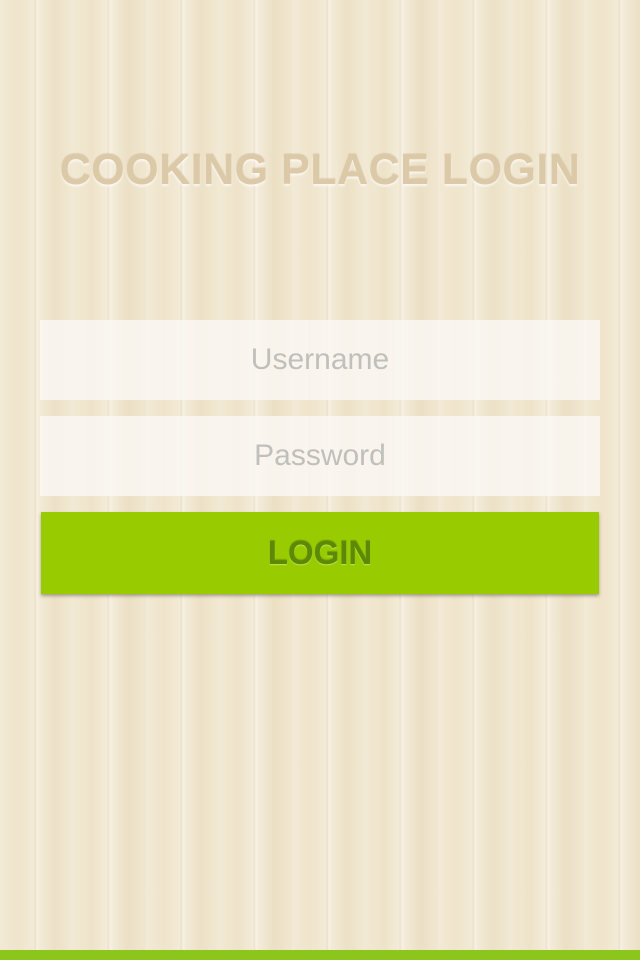 Image resolution: width=640 pixels, height=960 pixels. I want to click on page-title: COOKING PLACE LOGIN, so click(320, 170).